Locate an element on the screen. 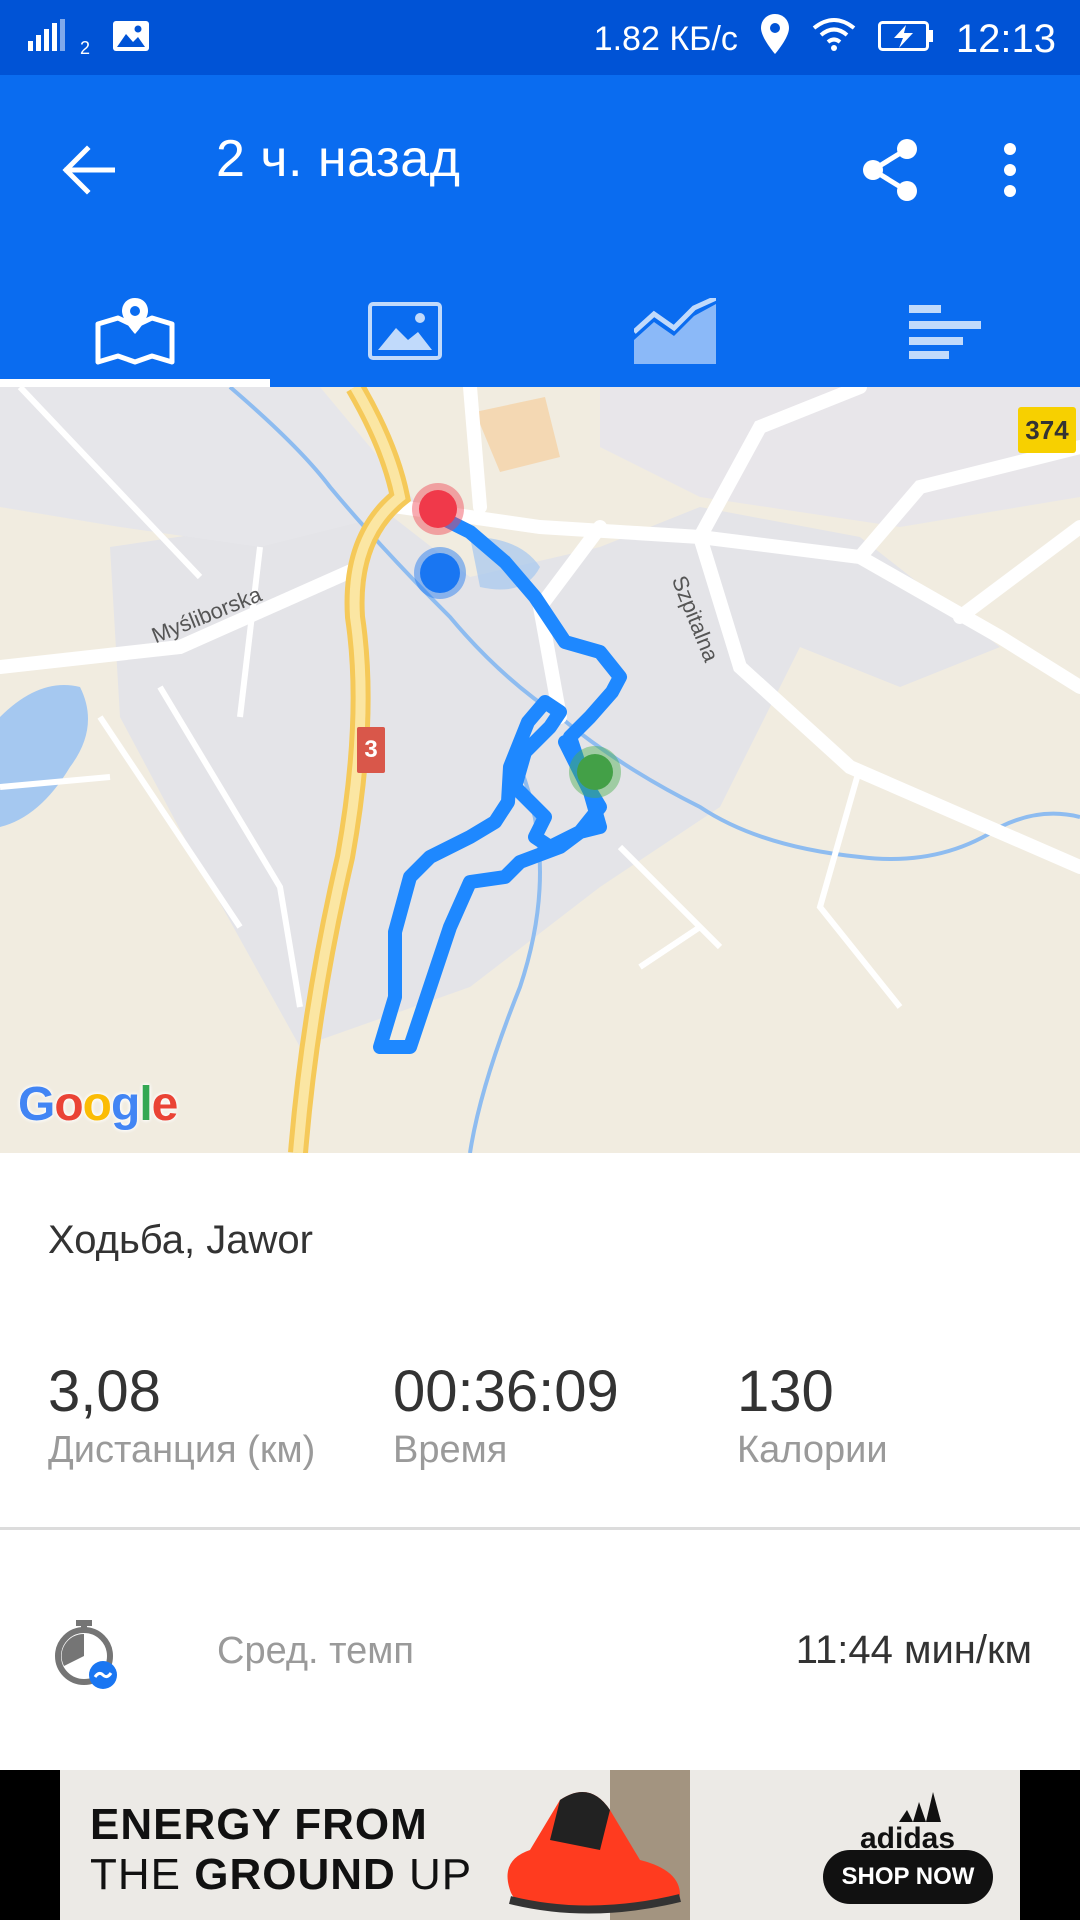 The height and width of the screenshot is (1920, 1080). photo-icon is located at coordinates (405, 331).